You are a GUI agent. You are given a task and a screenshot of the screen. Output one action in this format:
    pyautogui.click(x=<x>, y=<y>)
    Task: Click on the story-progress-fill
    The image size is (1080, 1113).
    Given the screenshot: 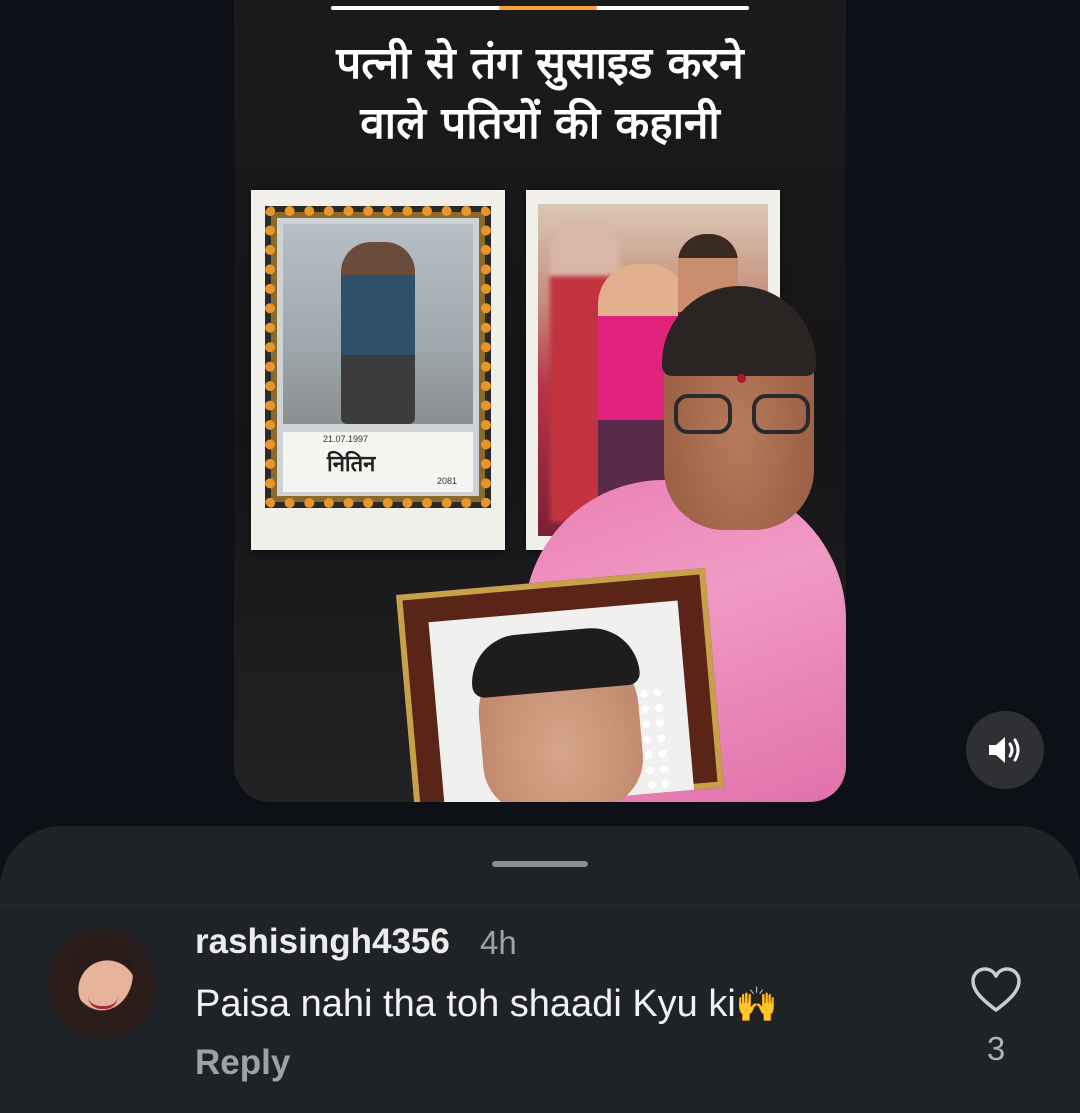 What is the action you would take?
    pyautogui.click(x=548, y=8)
    